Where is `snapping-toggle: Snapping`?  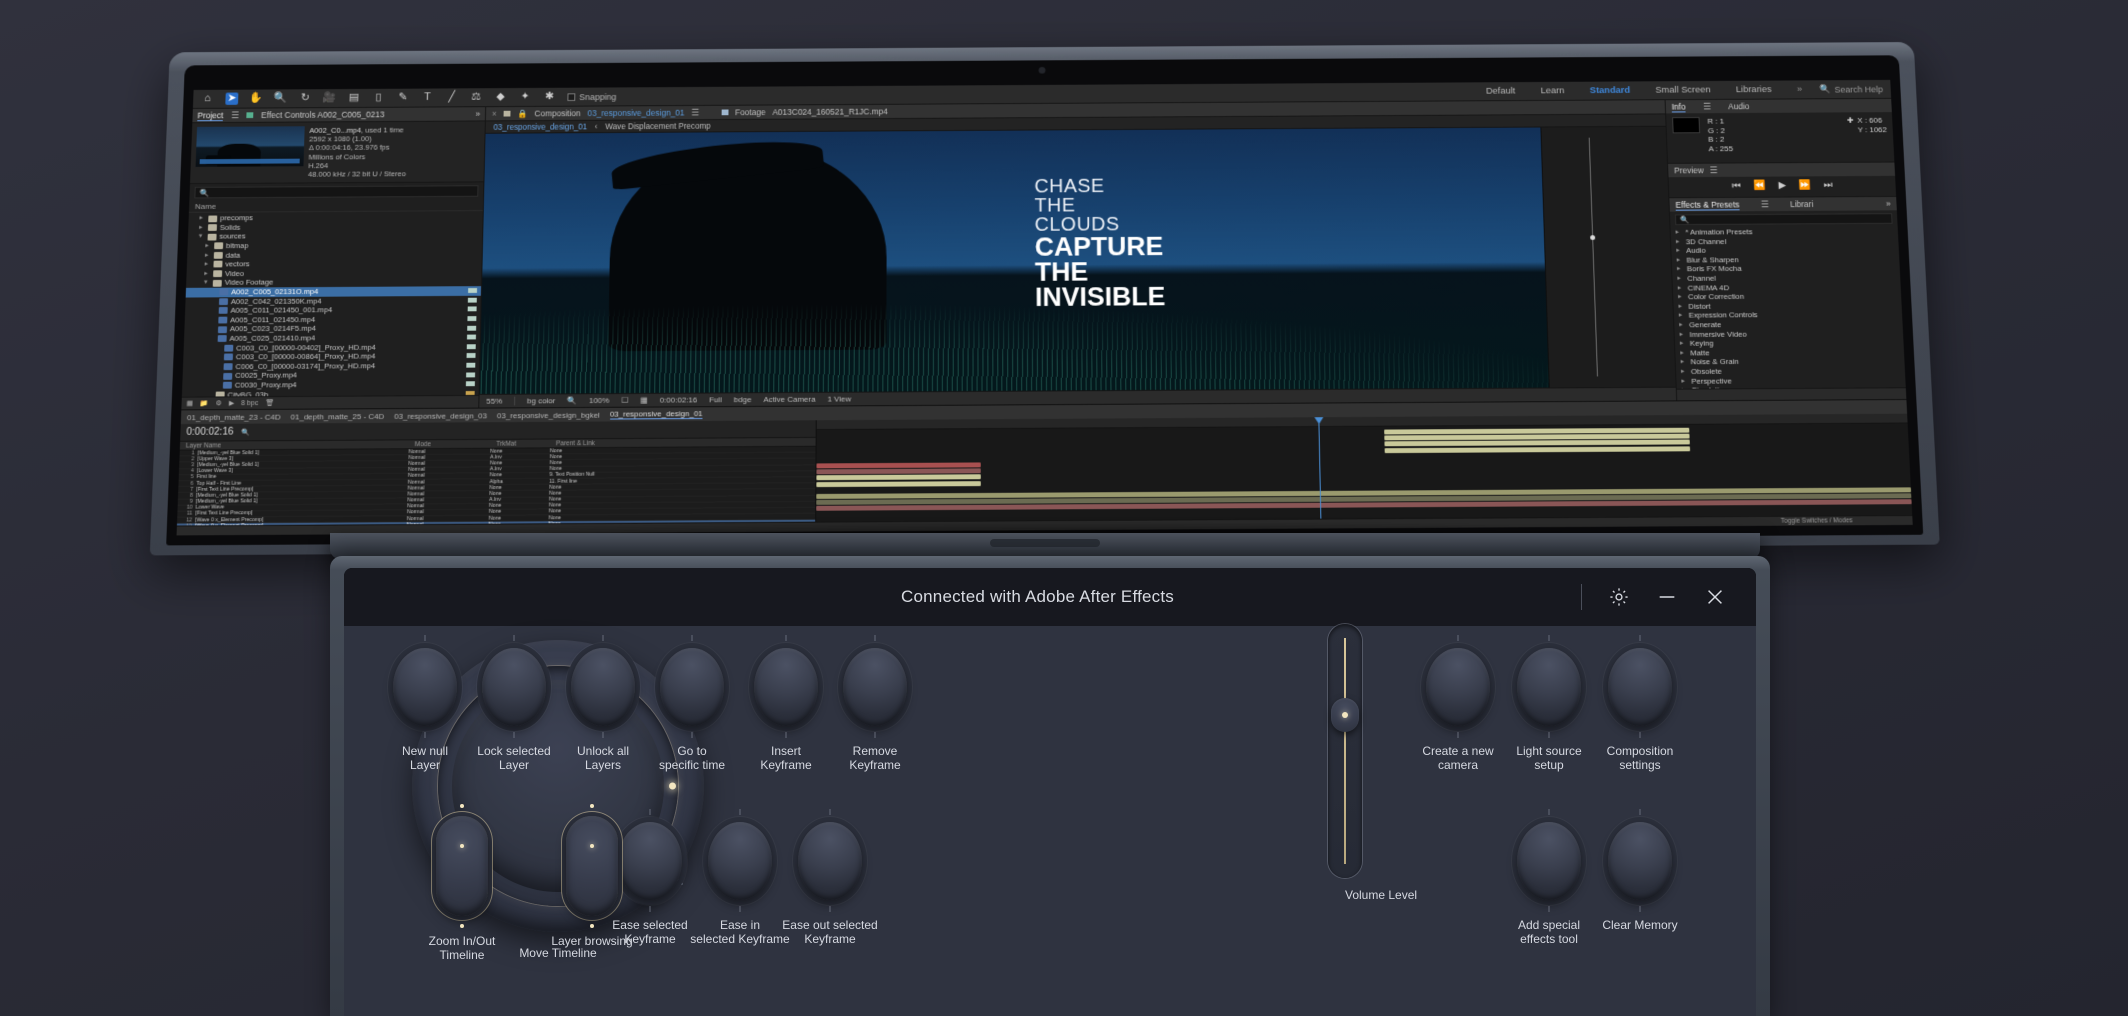
snapping-toggle: Snapping is located at coordinates (591, 97).